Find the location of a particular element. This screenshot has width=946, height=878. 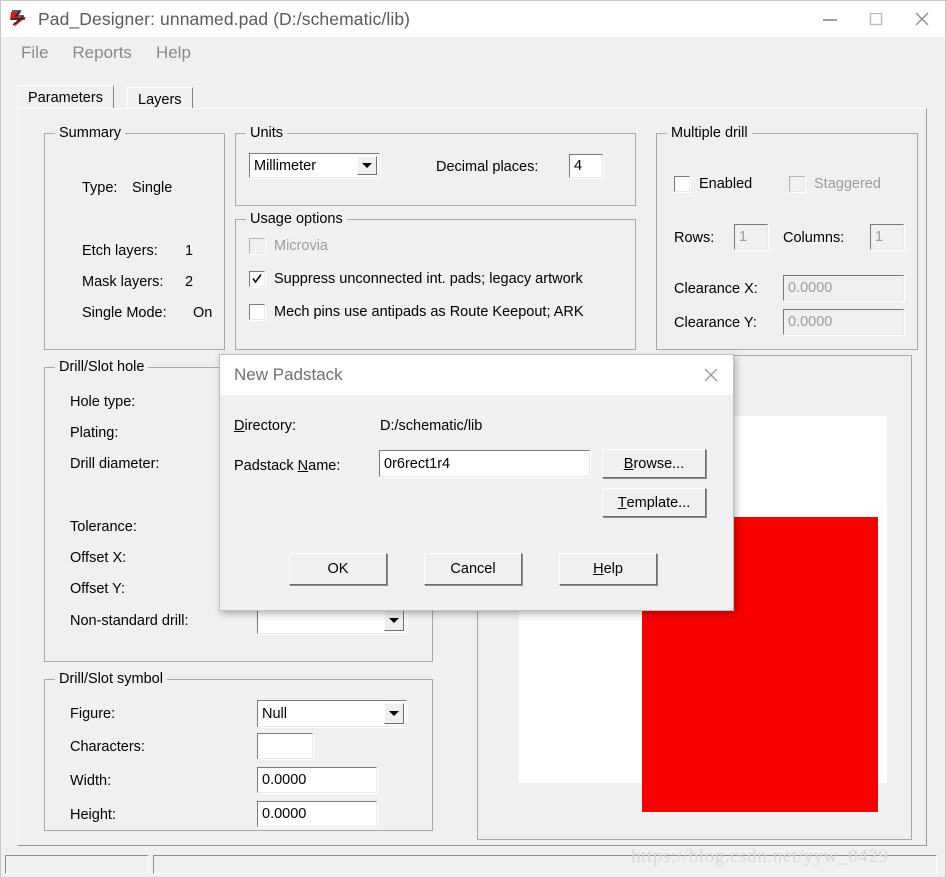

checkbox-staggered-label: Staggered is located at coordinates (847, 184).